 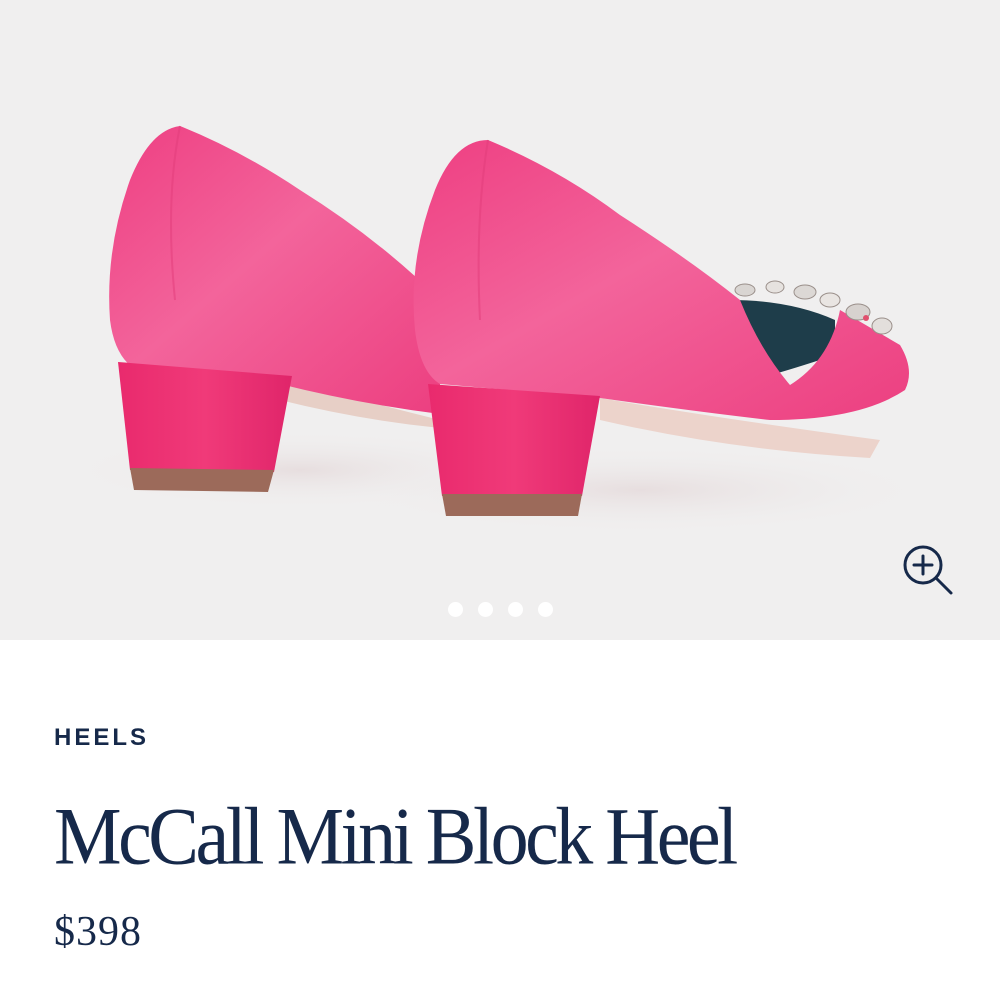 What do you see at coordinates (500, 609) in the screenshot?
I see `gallery-pagination` at bounding box center [500, 609].